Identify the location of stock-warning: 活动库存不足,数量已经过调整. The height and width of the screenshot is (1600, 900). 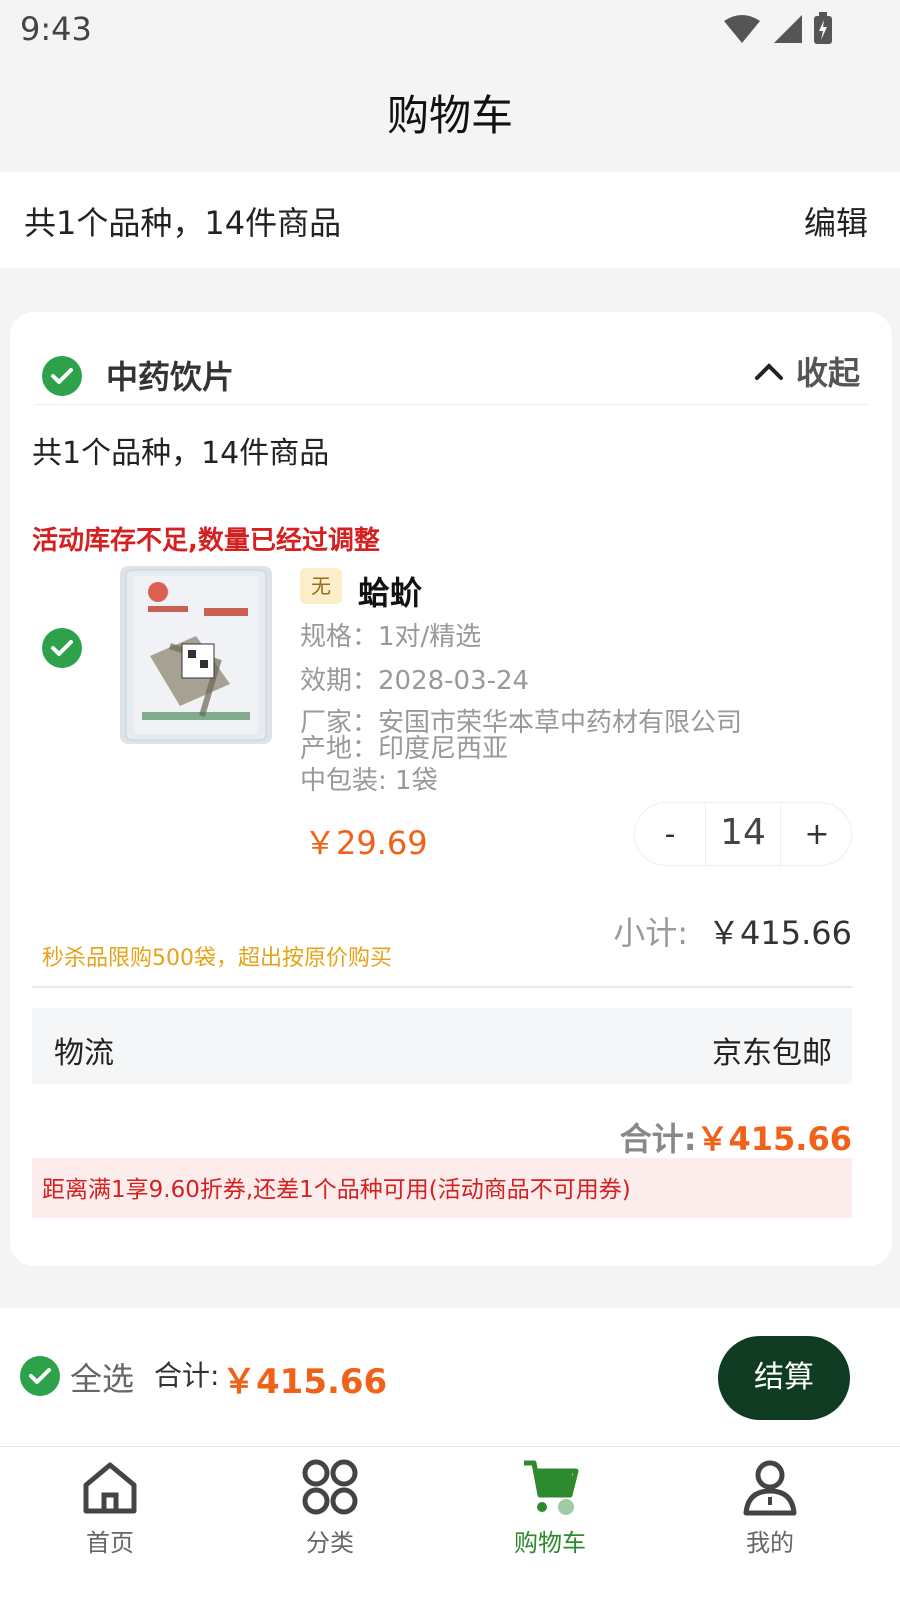
(206, 541).